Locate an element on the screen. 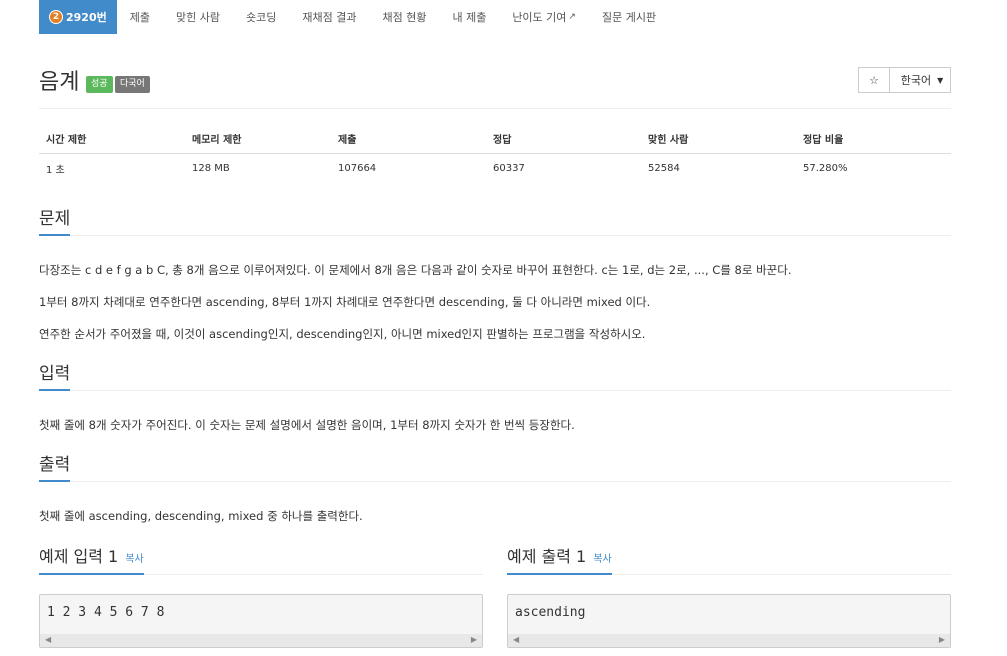 The image size is (1007, 656). section-input-header: 입력 is located at coordinates (495, 376).